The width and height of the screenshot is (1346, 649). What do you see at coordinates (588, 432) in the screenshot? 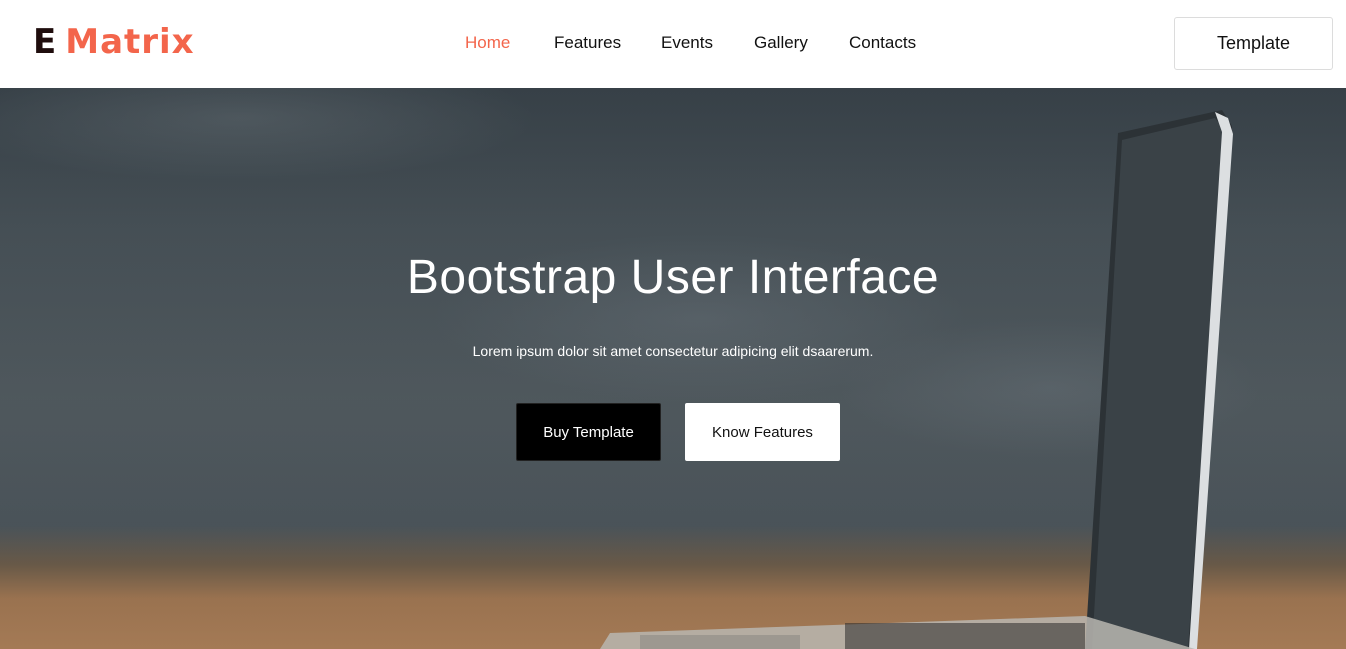
I see `buy-template-button: Buy Template` at bounding box center [588, 432].